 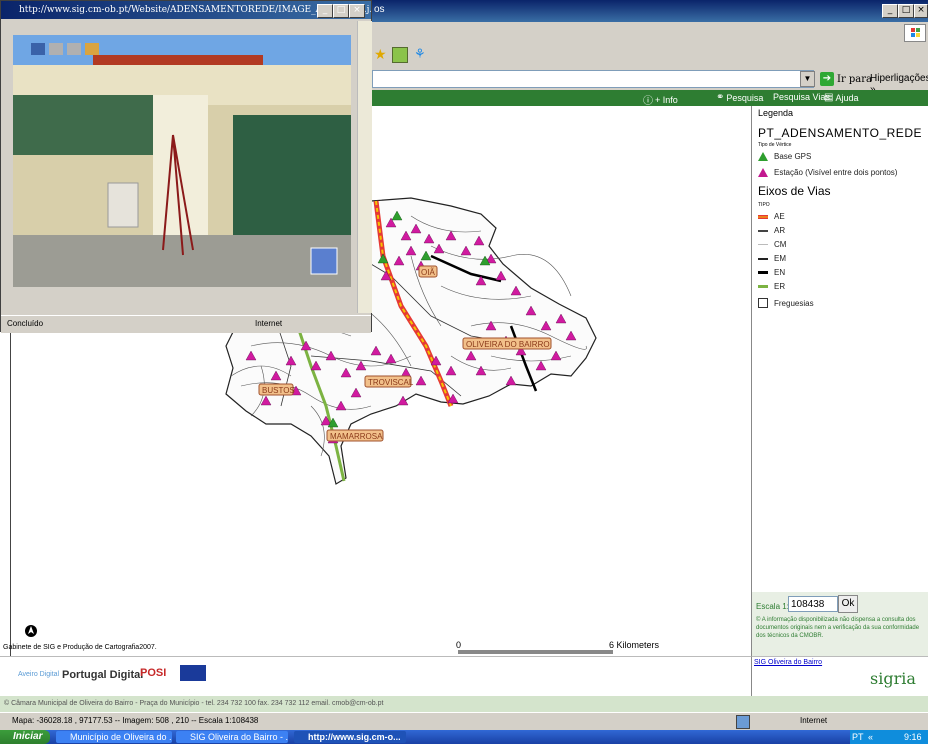 I want to click on layer2-title: Eixos de Vias, so click(x=794, y=191).